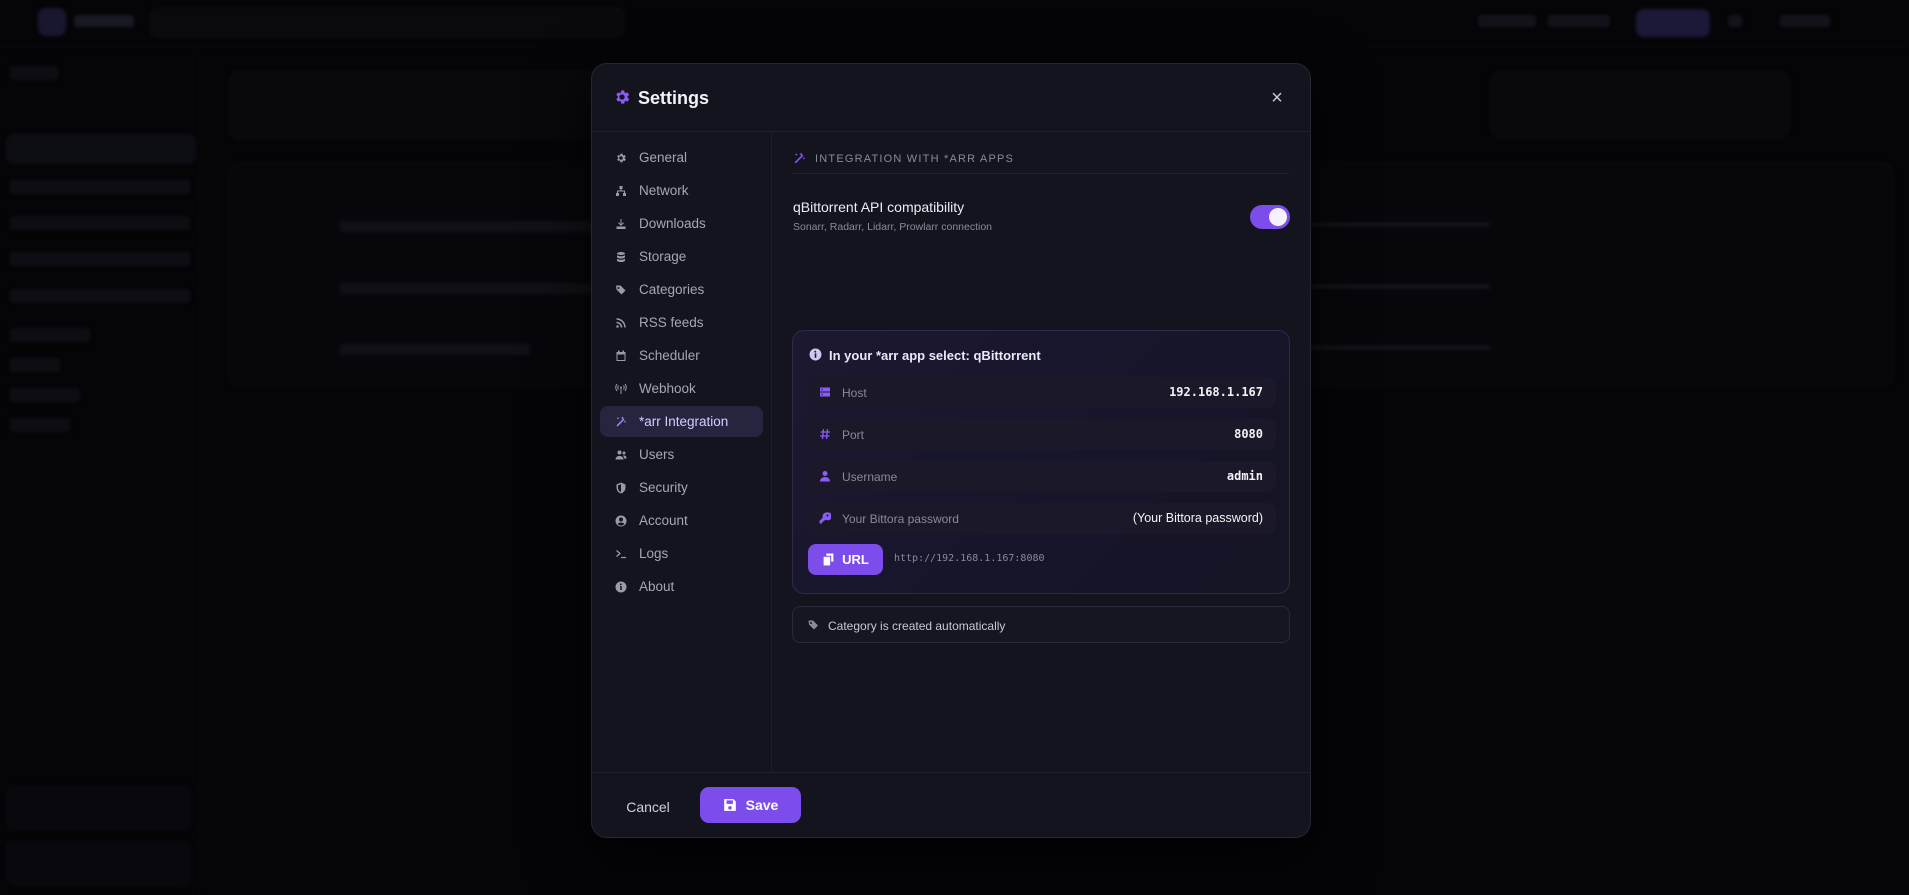 This screenshot has width=1909, height=895. I want to click on nav-item-label: Storage, so click(663, 256).